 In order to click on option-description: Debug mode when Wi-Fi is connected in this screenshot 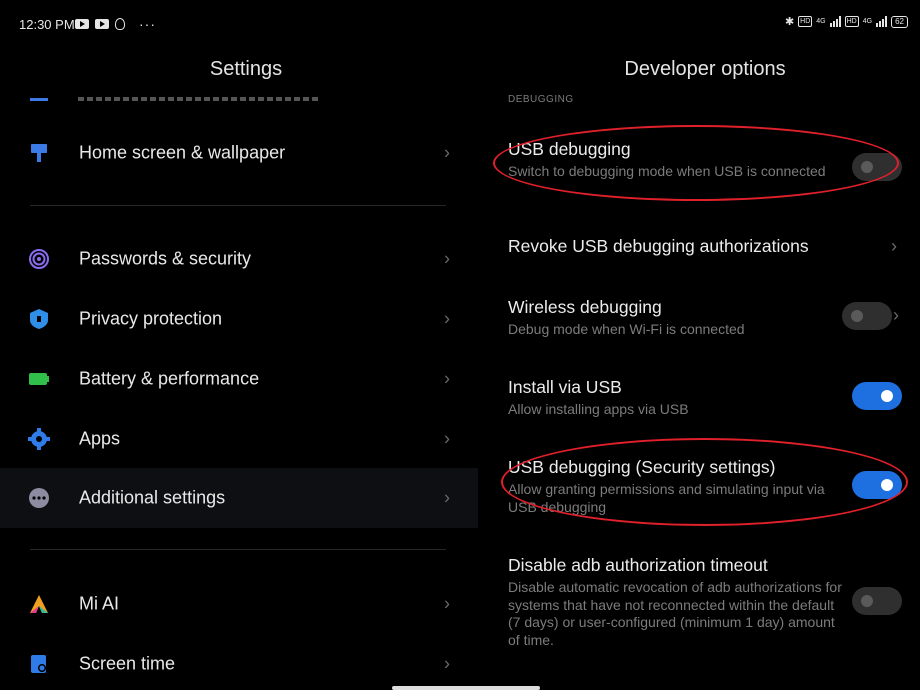, I will do `click(626, 329)`.